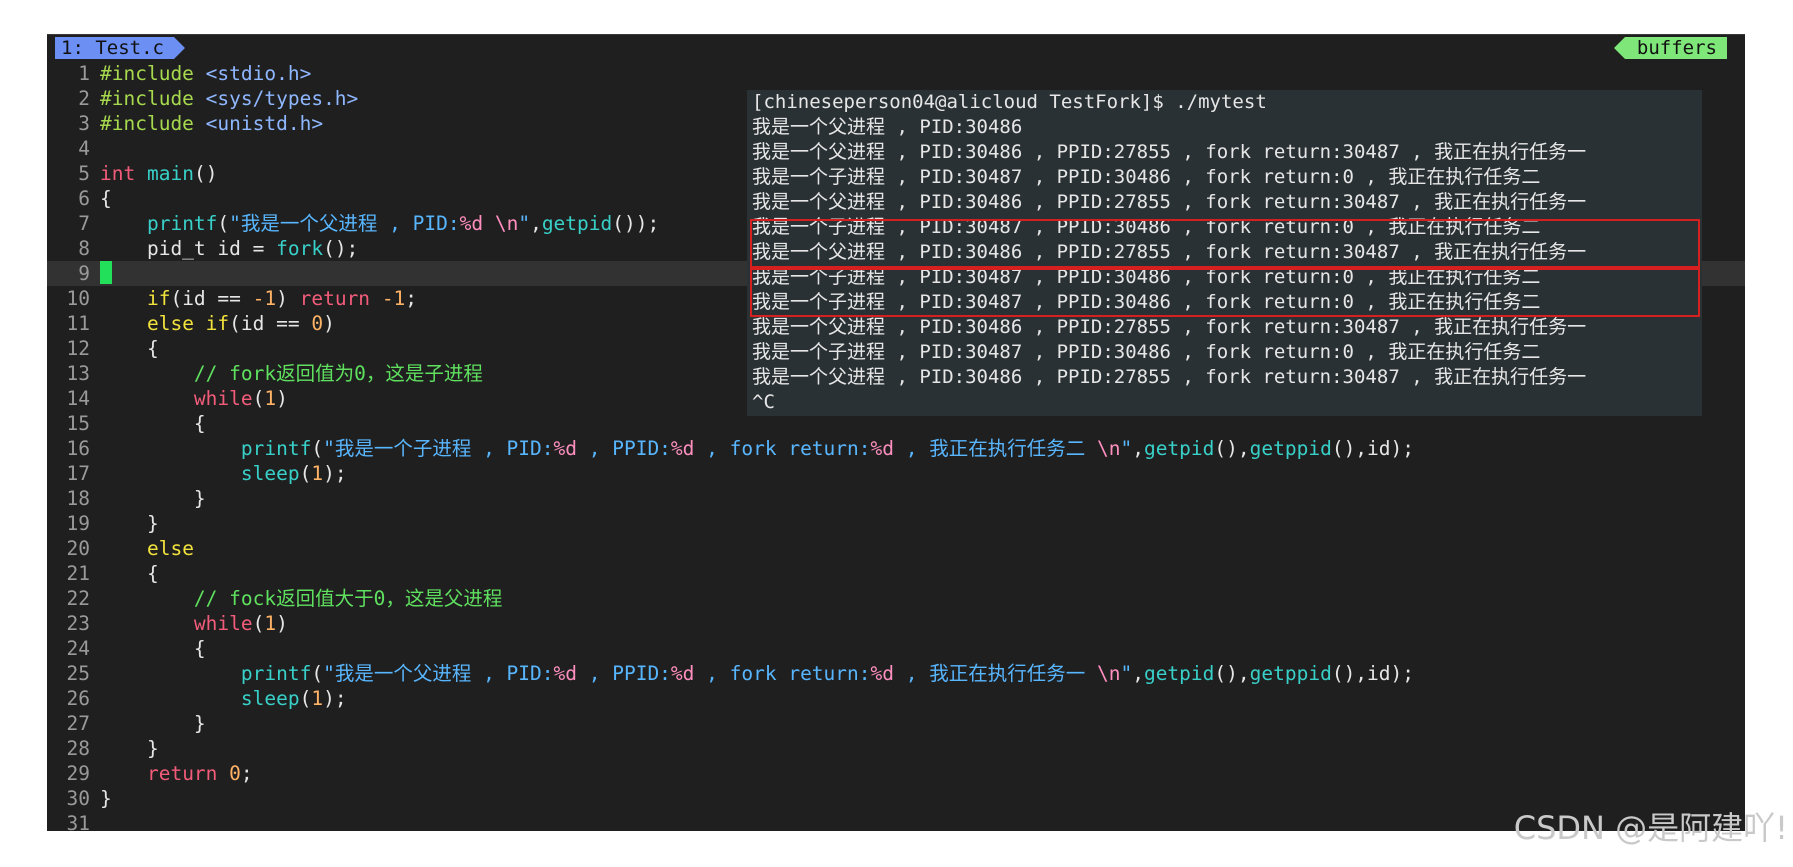 The width and height of the screenshot is (1793, 867). What do you see at coordinates (84, 248) in the screenshot?
I see `line-number: 8` at bounding box center [84, 248].